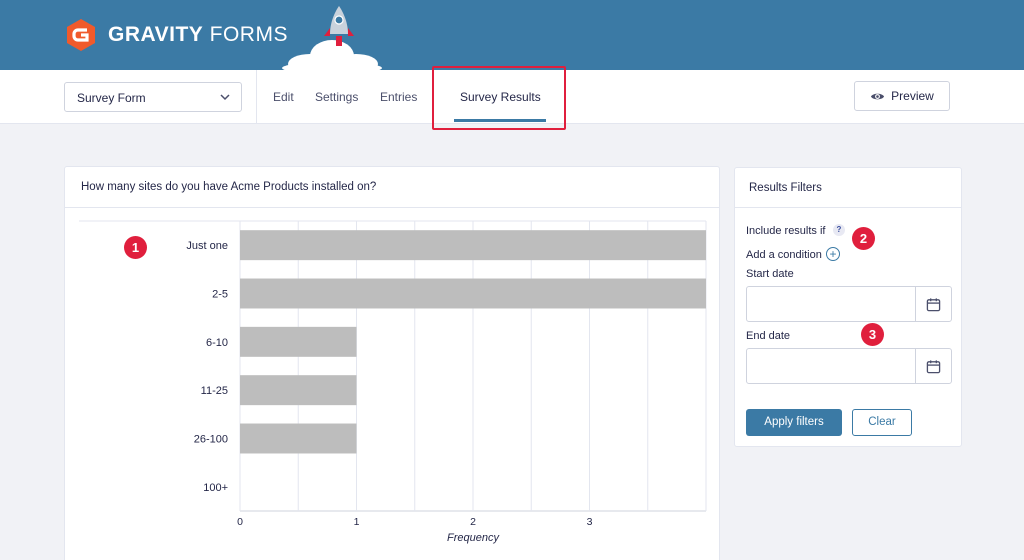 This screenshot has height=560, width=1024. What do you see at coordinates (784, 255) in the screenshot?
I see `add-condition-link: Add a condition` at bounding box center [784, 255].